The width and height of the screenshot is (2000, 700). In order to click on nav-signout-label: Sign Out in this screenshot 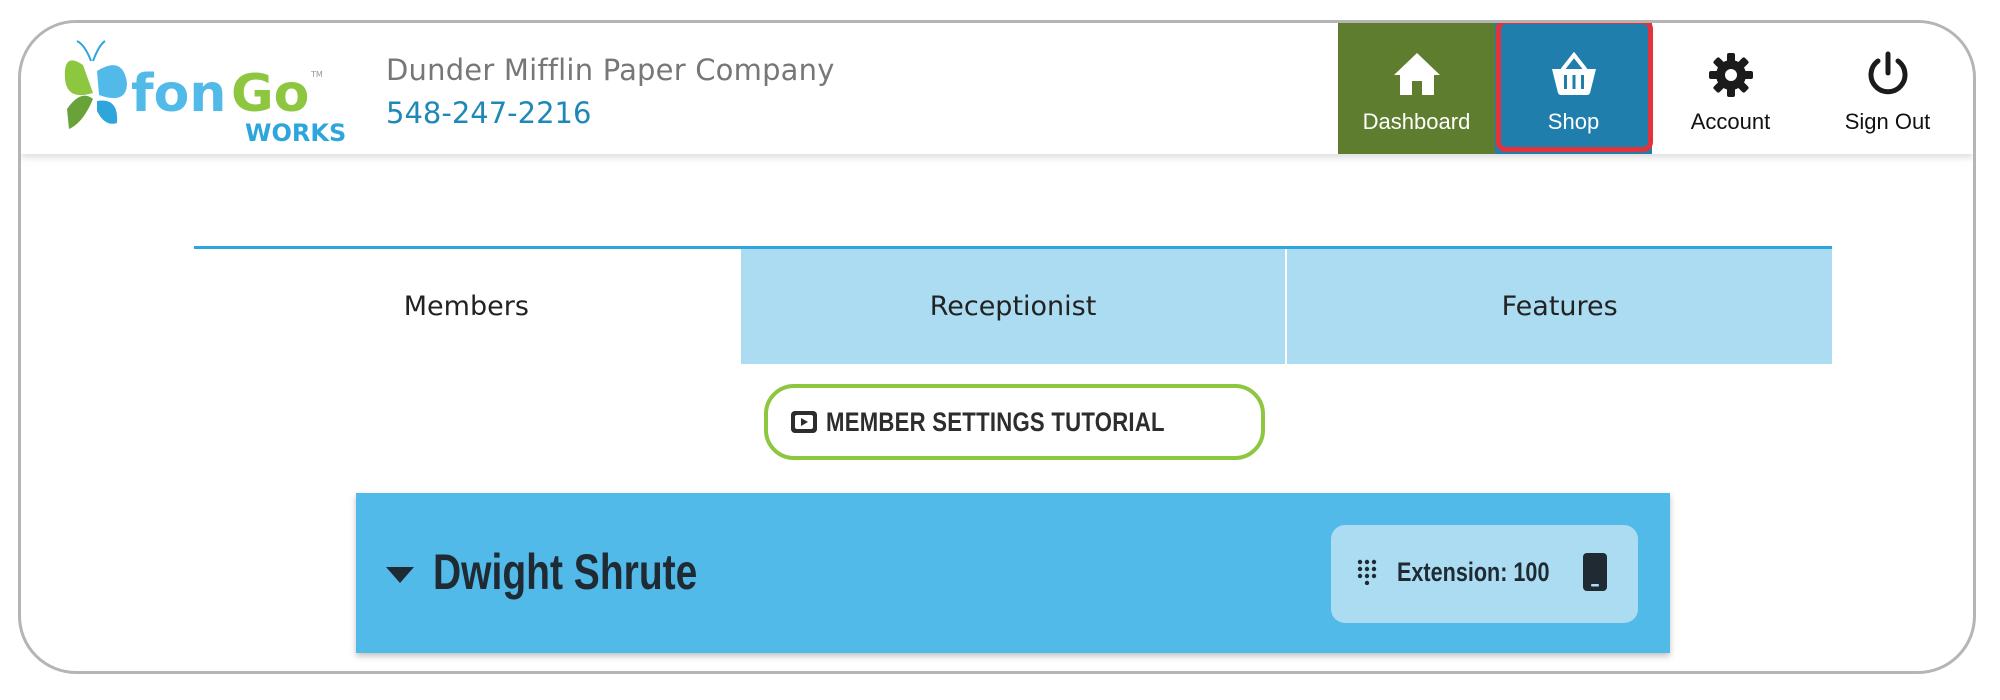, I will do `click(1887, 121)`.